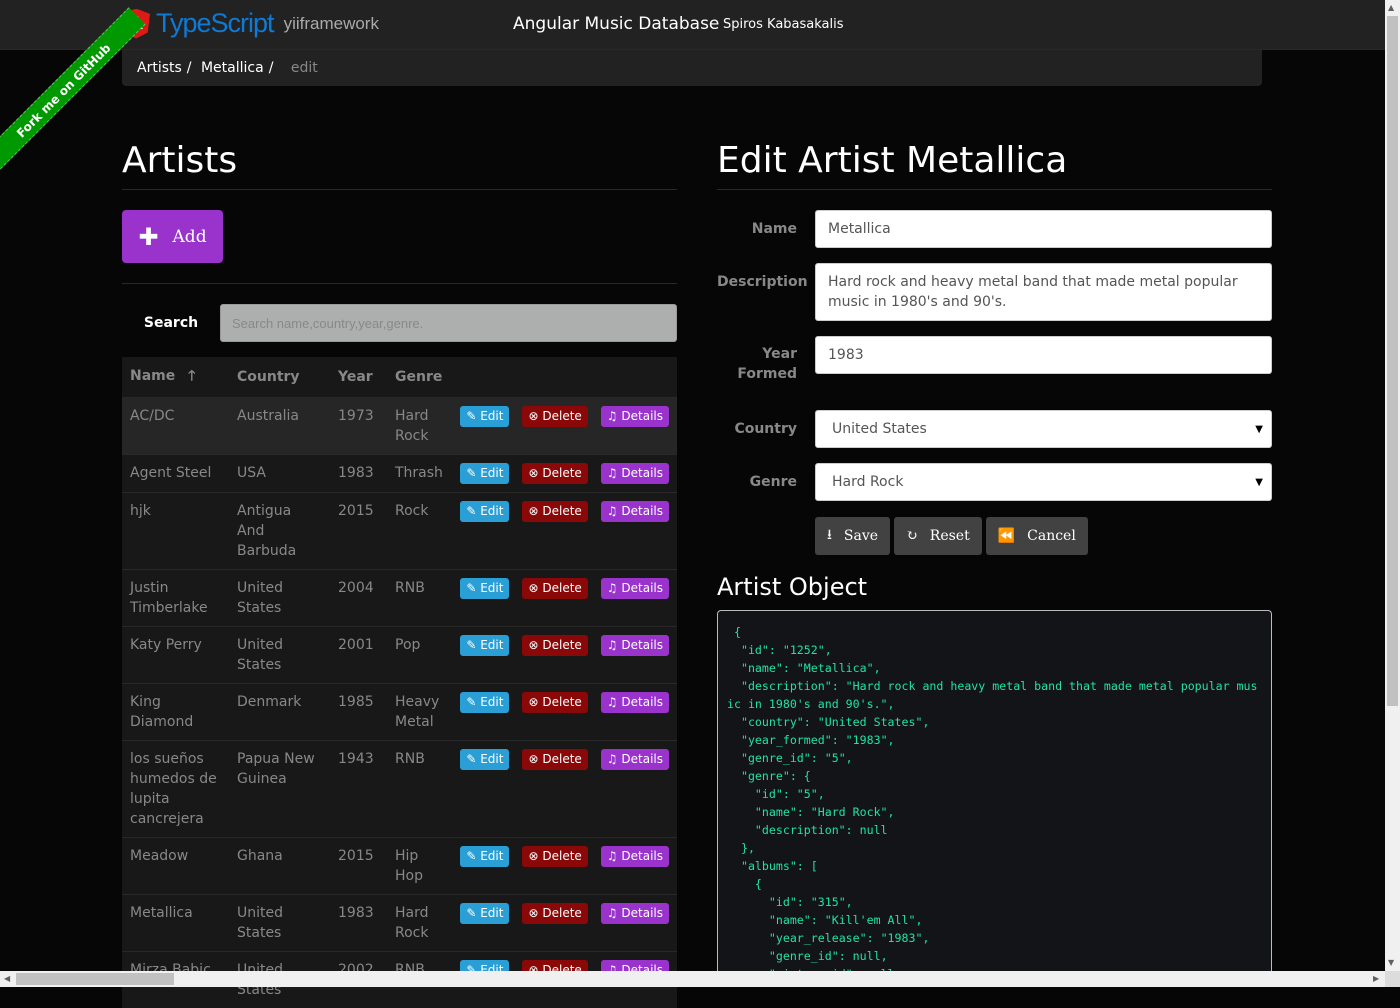 This screenshot has width=1400, height=1008. What do you see at coordinates (279, 377) in the screenshot?
I see `col-country: Country` at bounding box center [279, 377].